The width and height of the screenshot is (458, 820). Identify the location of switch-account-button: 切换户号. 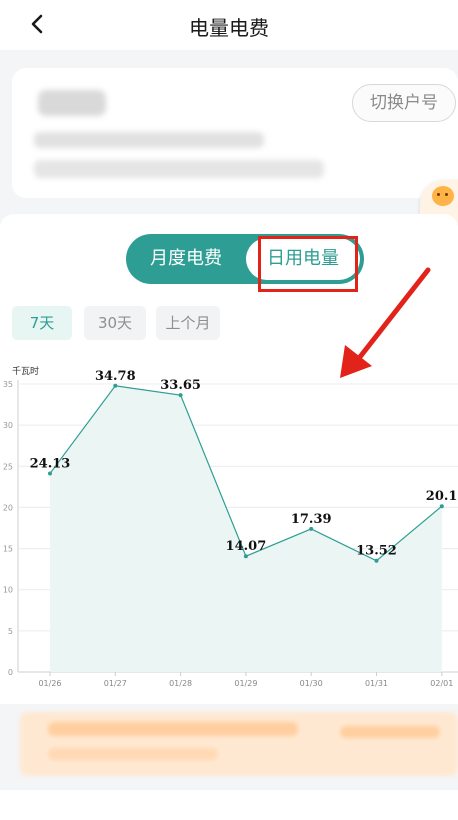
(404, 103).